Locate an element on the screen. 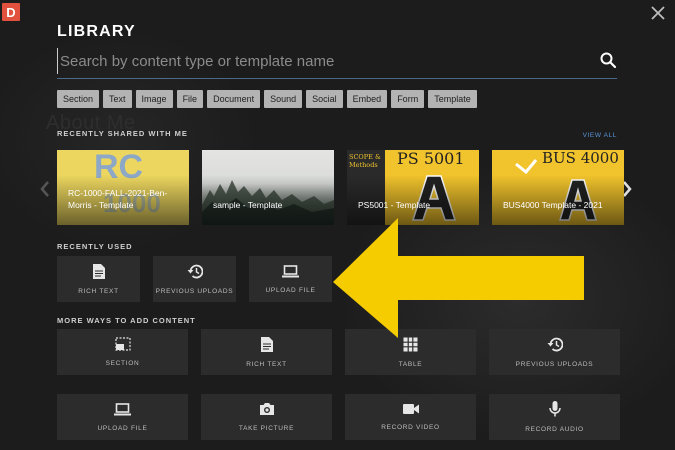  previous-uploads-button: PREVIOUS UPLOADS is located at coordinates (554, 352).